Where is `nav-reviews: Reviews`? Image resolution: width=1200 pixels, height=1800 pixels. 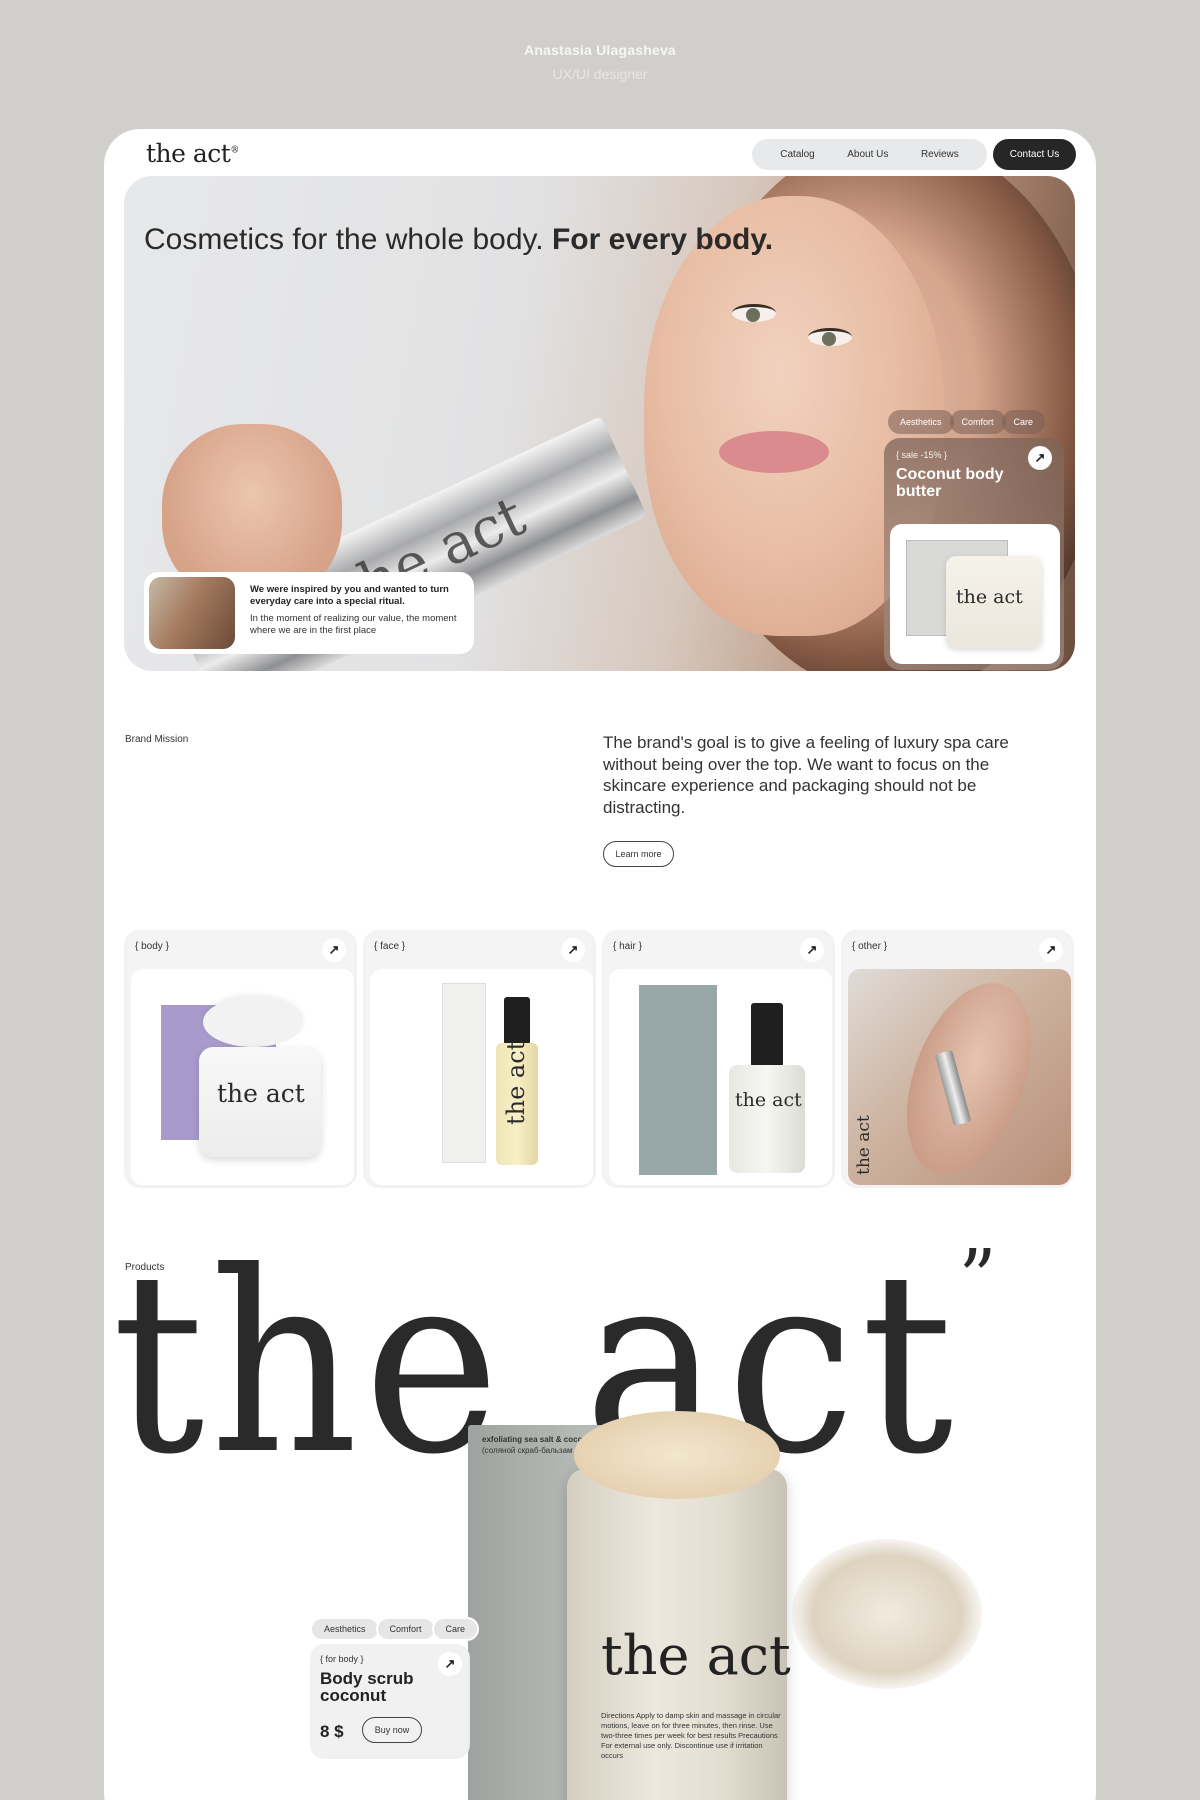
nav-reviews: Reviews is located at coordinates (940, 154).